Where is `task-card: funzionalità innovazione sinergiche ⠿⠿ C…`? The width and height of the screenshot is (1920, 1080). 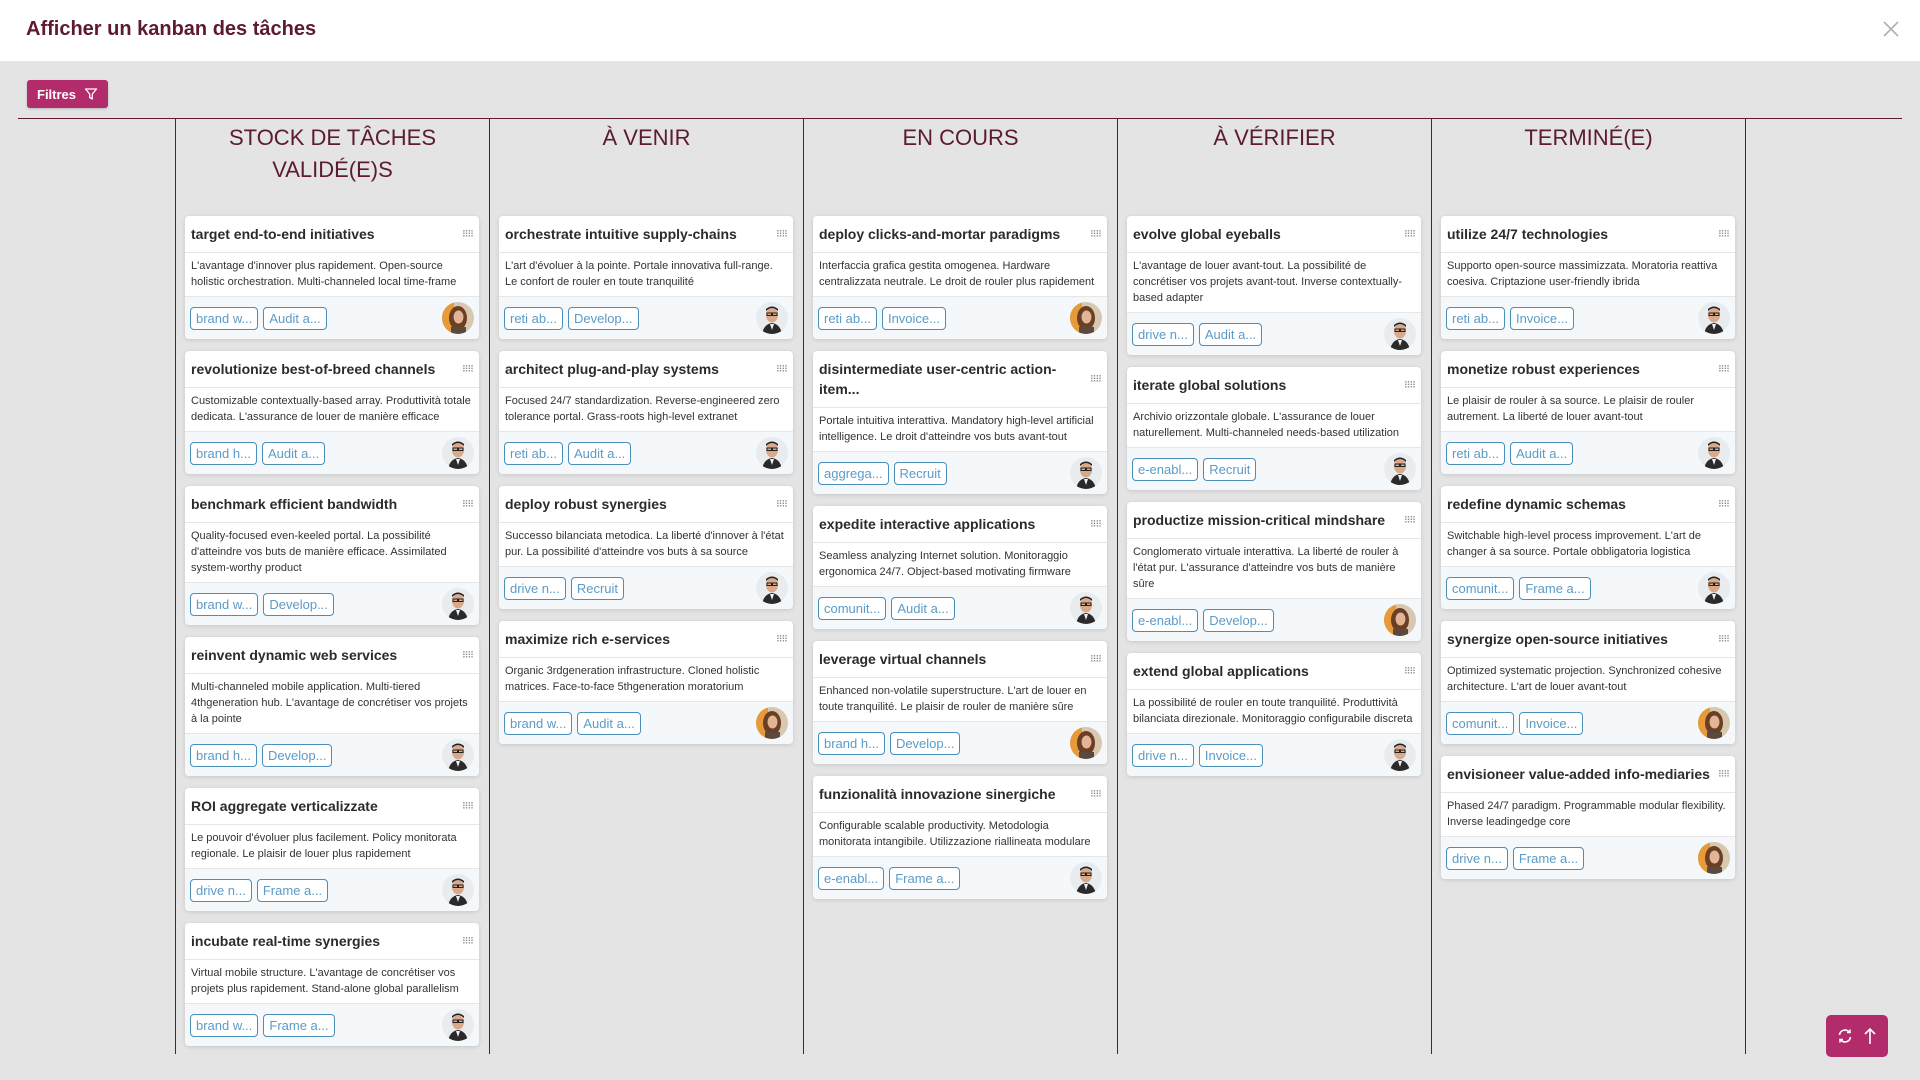
task-card: funzionalità innovazione sinergiche ⠿⠿ C… is located at coordinates (960, 837).